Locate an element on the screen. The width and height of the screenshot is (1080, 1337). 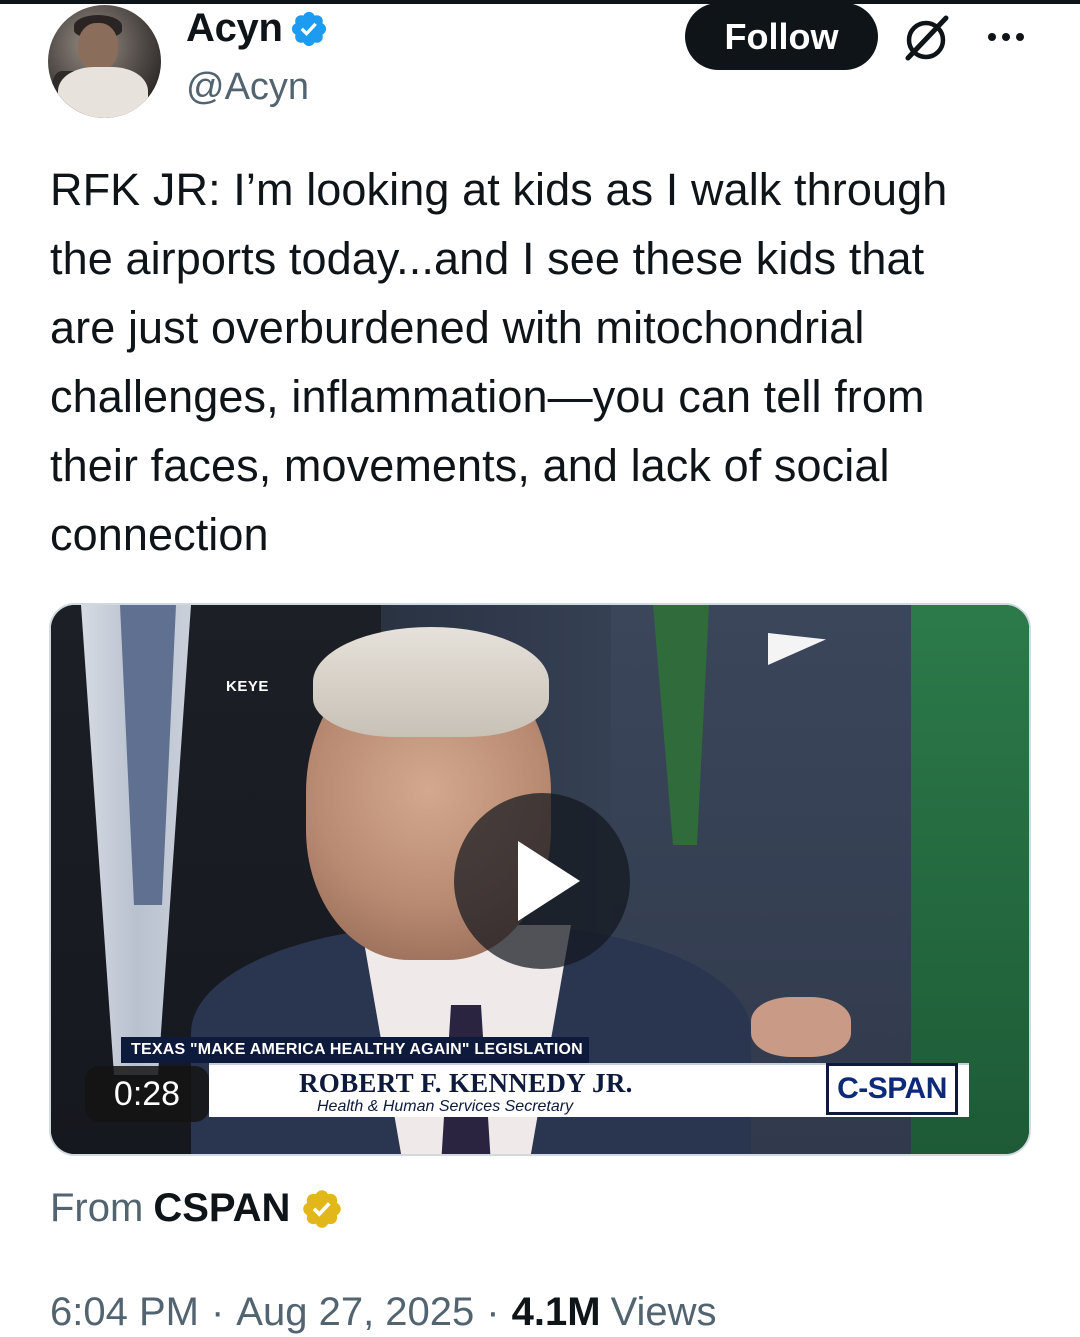
station-bug: KEYE is located at coordinates (247, 686).